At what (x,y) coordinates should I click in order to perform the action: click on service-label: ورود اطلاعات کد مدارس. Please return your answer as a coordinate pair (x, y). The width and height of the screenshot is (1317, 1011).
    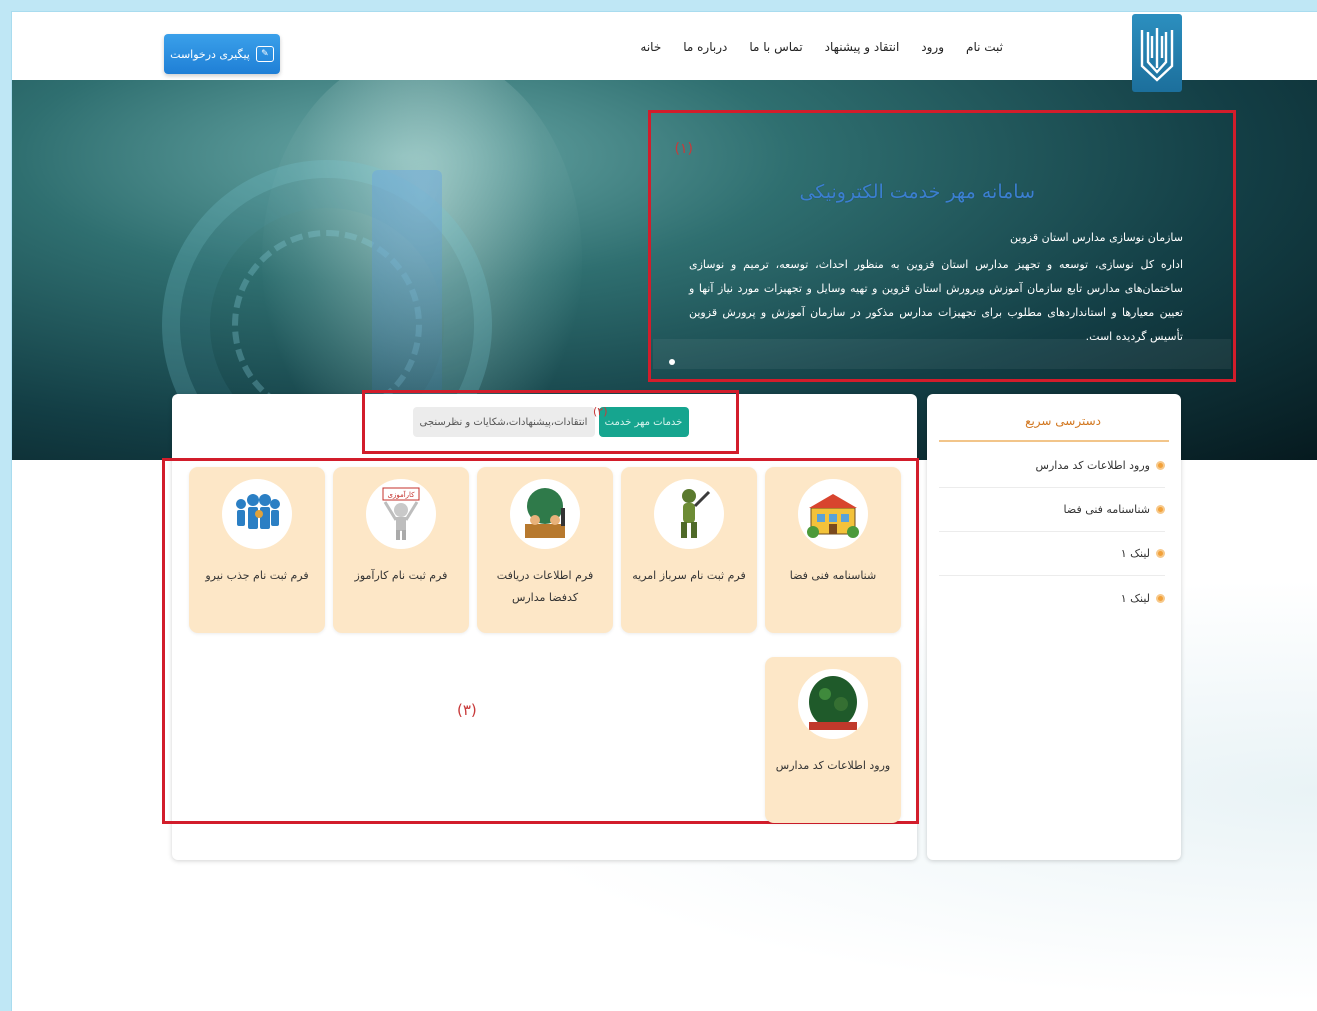
    Looking at the image, I should click on (833, 765).